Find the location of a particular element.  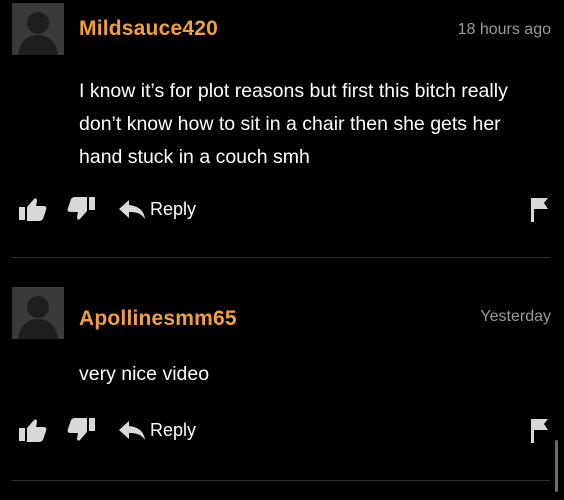

scrollbar is located at coordinates (556, 466).